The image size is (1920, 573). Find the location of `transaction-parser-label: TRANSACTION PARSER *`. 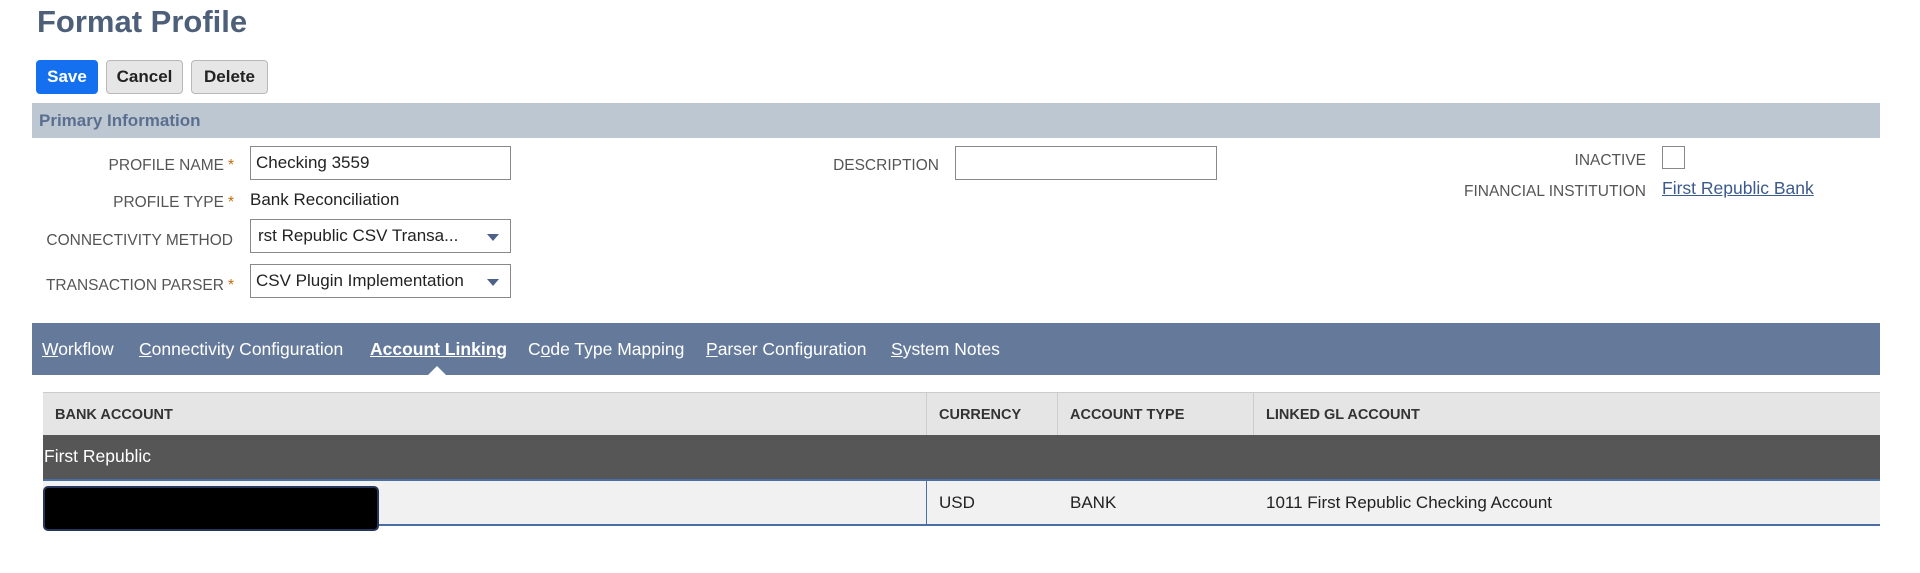

transaction-parser-label: TRANSACTION PARSER * is located at coordinates (139, 285).